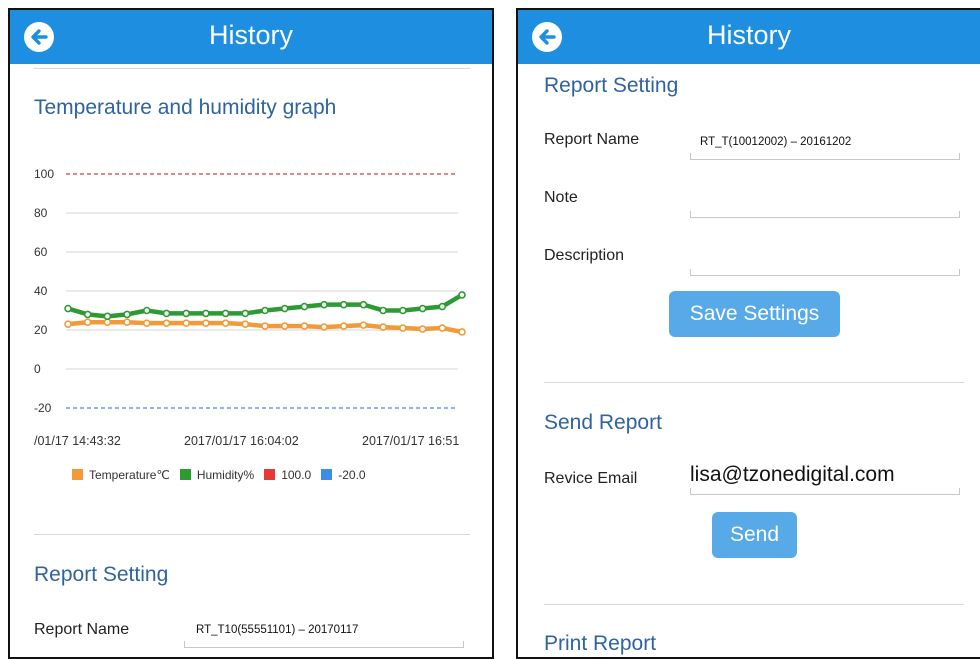 The image size is (980, 659). Describe the element at coordinates (37, 369) in the screenshot. I see `y-tick-label: 0` at that location.